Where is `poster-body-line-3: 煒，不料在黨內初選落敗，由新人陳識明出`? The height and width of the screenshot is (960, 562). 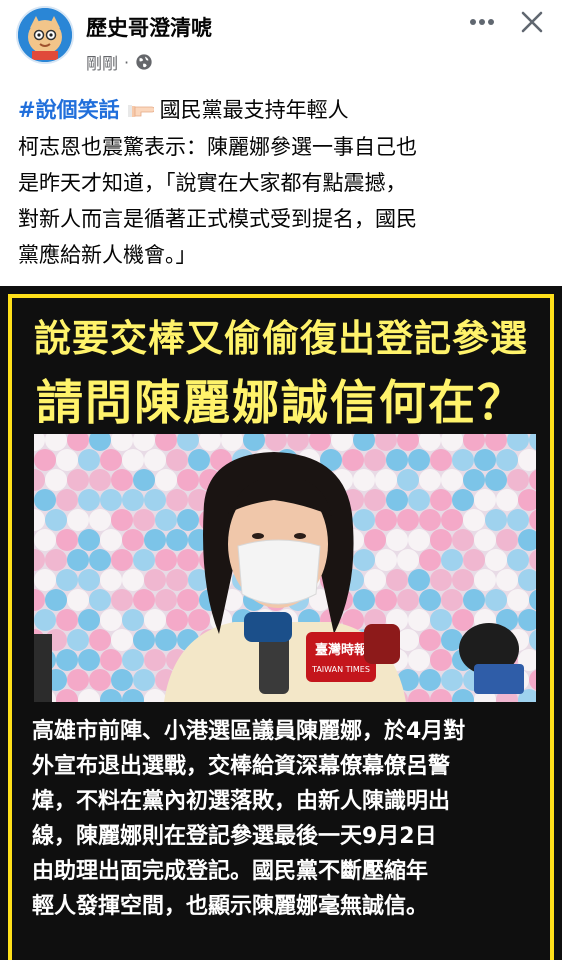 poster-body-line-3: 煒，不料在黨內初選落敗，由新人陳識明出 is located at coordinates (241, 801).